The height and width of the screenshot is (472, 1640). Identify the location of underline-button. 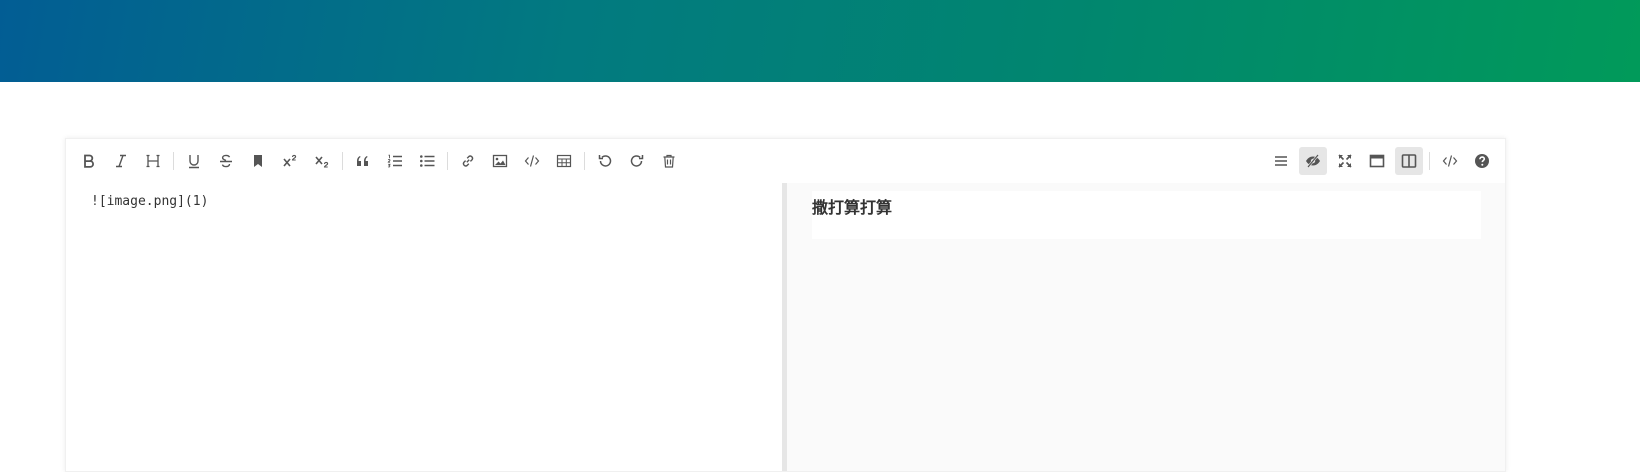
(194, 161).